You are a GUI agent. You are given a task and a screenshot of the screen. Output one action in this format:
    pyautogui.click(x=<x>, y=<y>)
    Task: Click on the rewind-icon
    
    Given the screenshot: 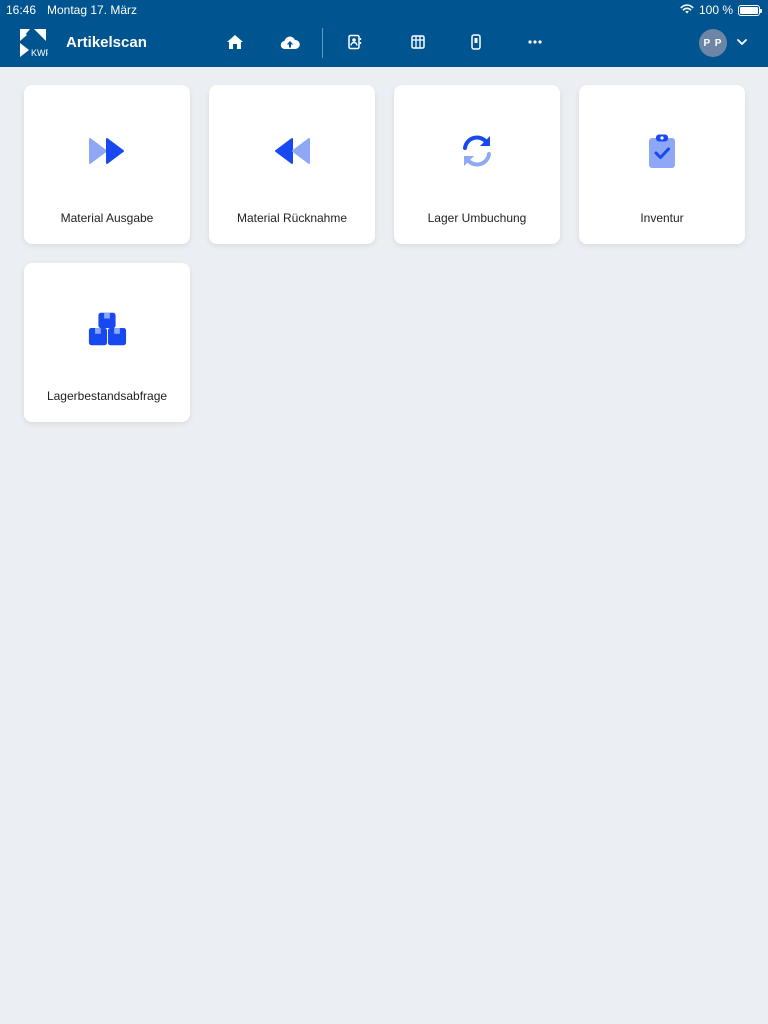 What is the action you would take?
    pyautogui.click(x=292, y=151)
    